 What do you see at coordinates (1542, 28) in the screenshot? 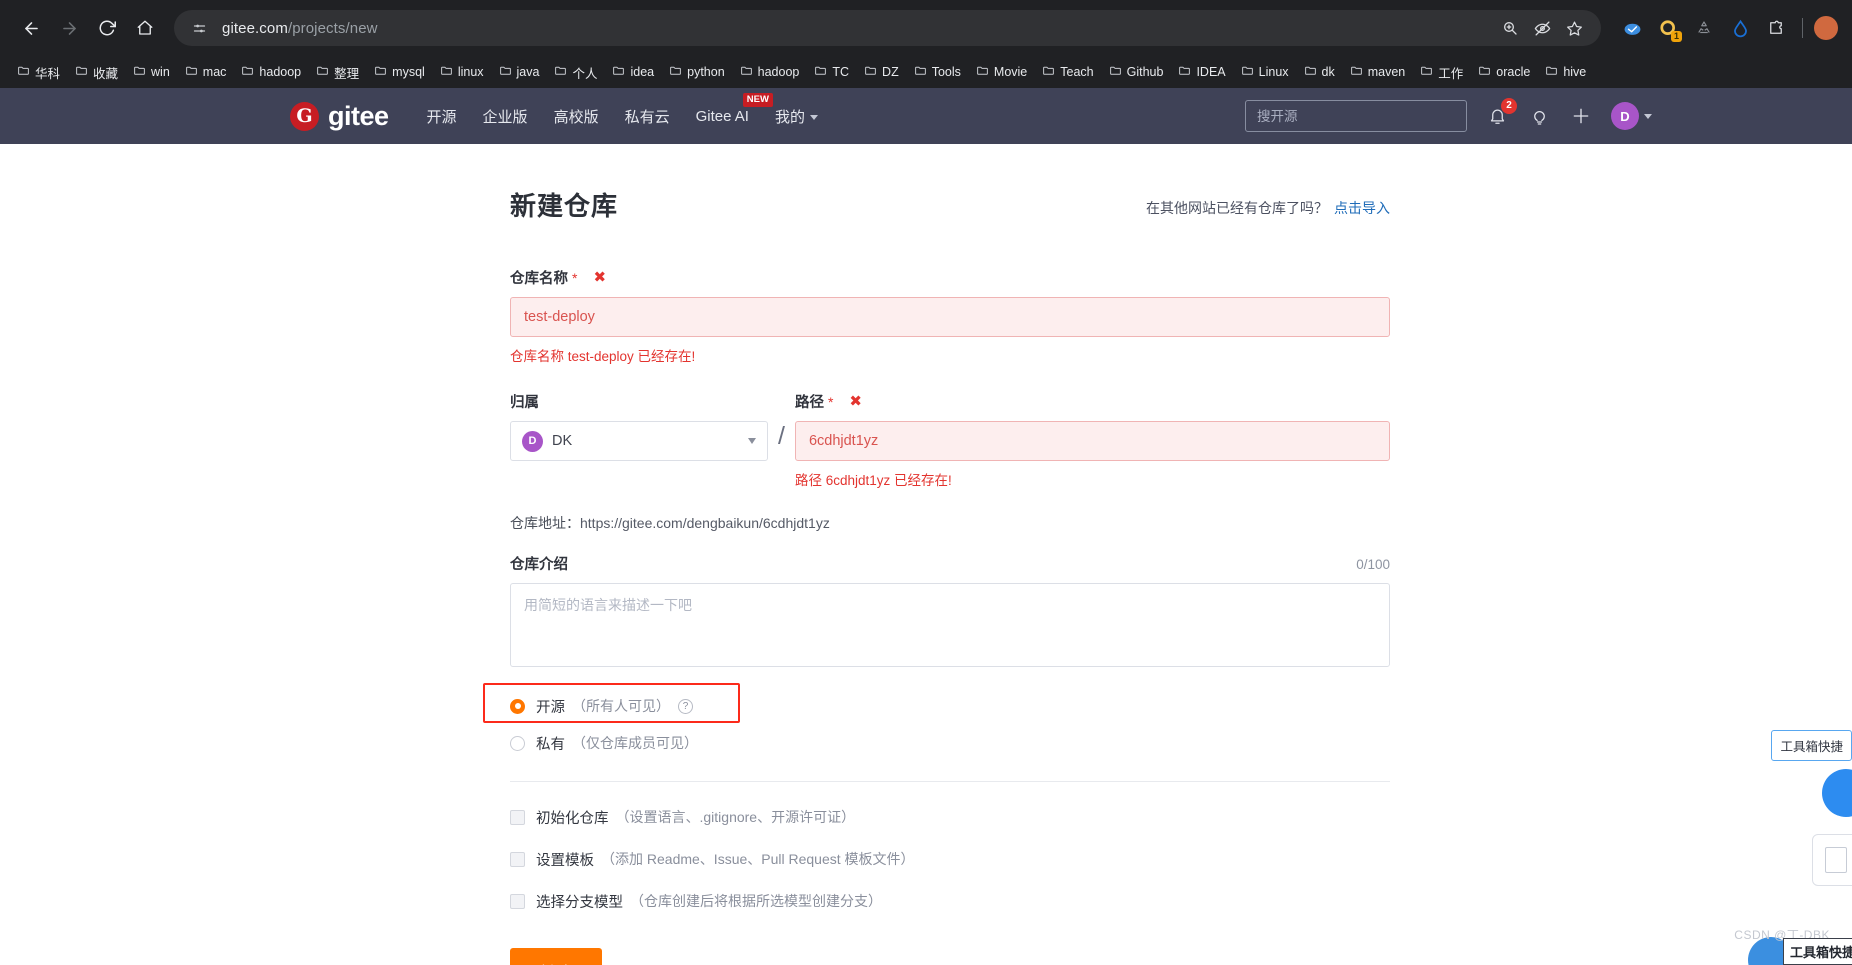
I see `hide-password-icon` at bounding box center [1542, 28].